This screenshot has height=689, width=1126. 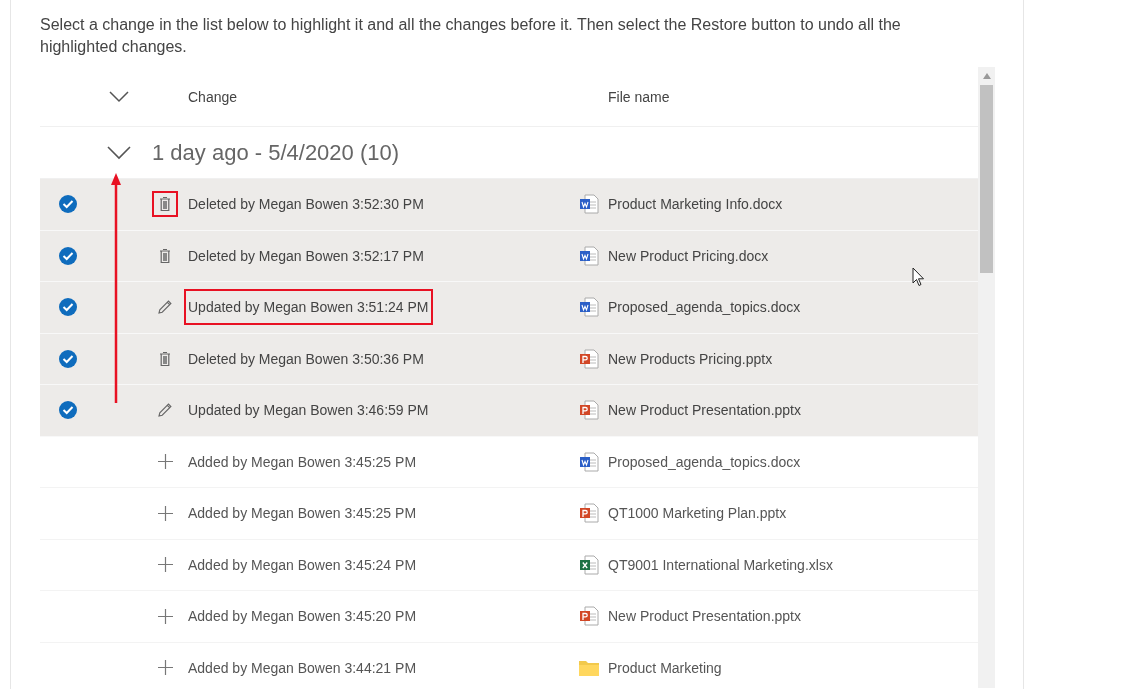 What do you see at coordinates (509, 308) in the screenshot?
I see `change-row: Updated by Megan Bowen 3:51:24 PM Proposed_agenda_topics.docx` at bounding box center [509, 308].